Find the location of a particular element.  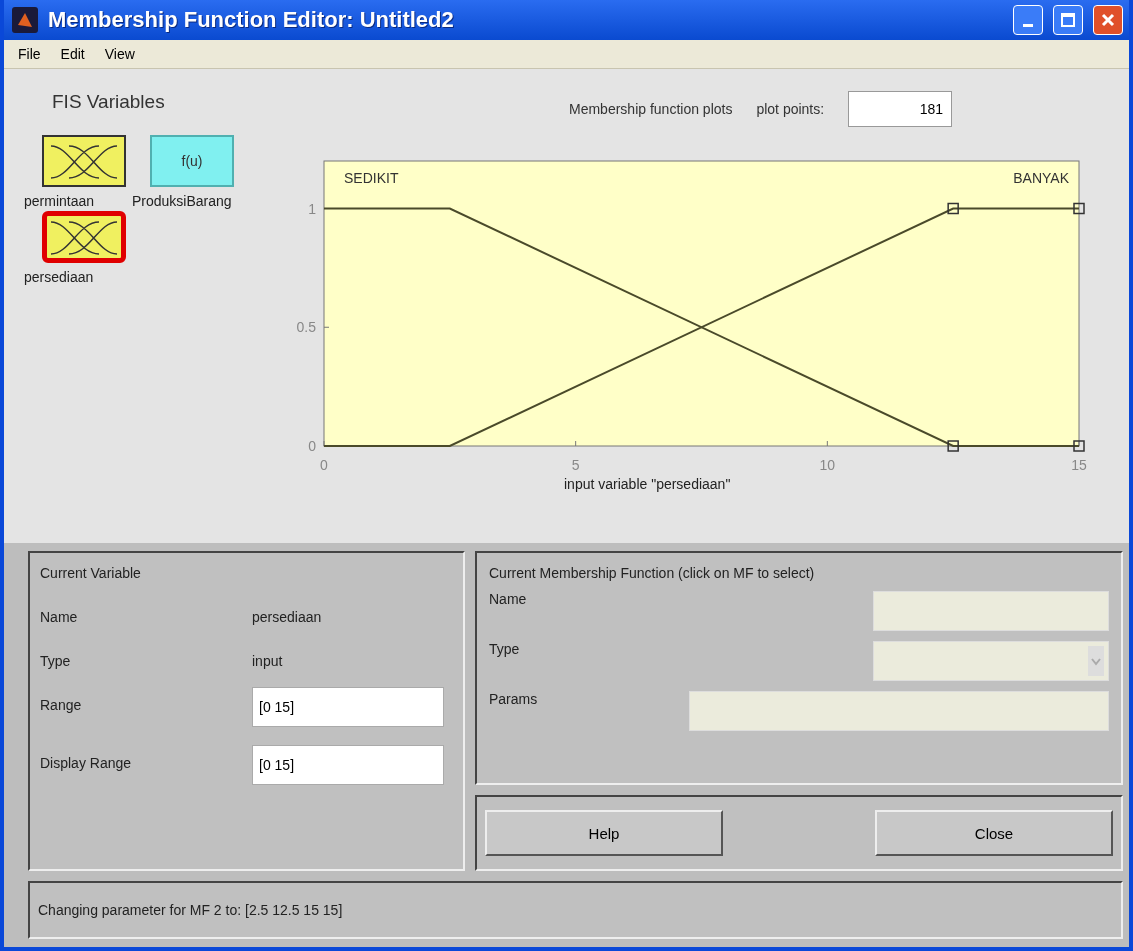

close-button: Close is located at coordinates (994, 833).